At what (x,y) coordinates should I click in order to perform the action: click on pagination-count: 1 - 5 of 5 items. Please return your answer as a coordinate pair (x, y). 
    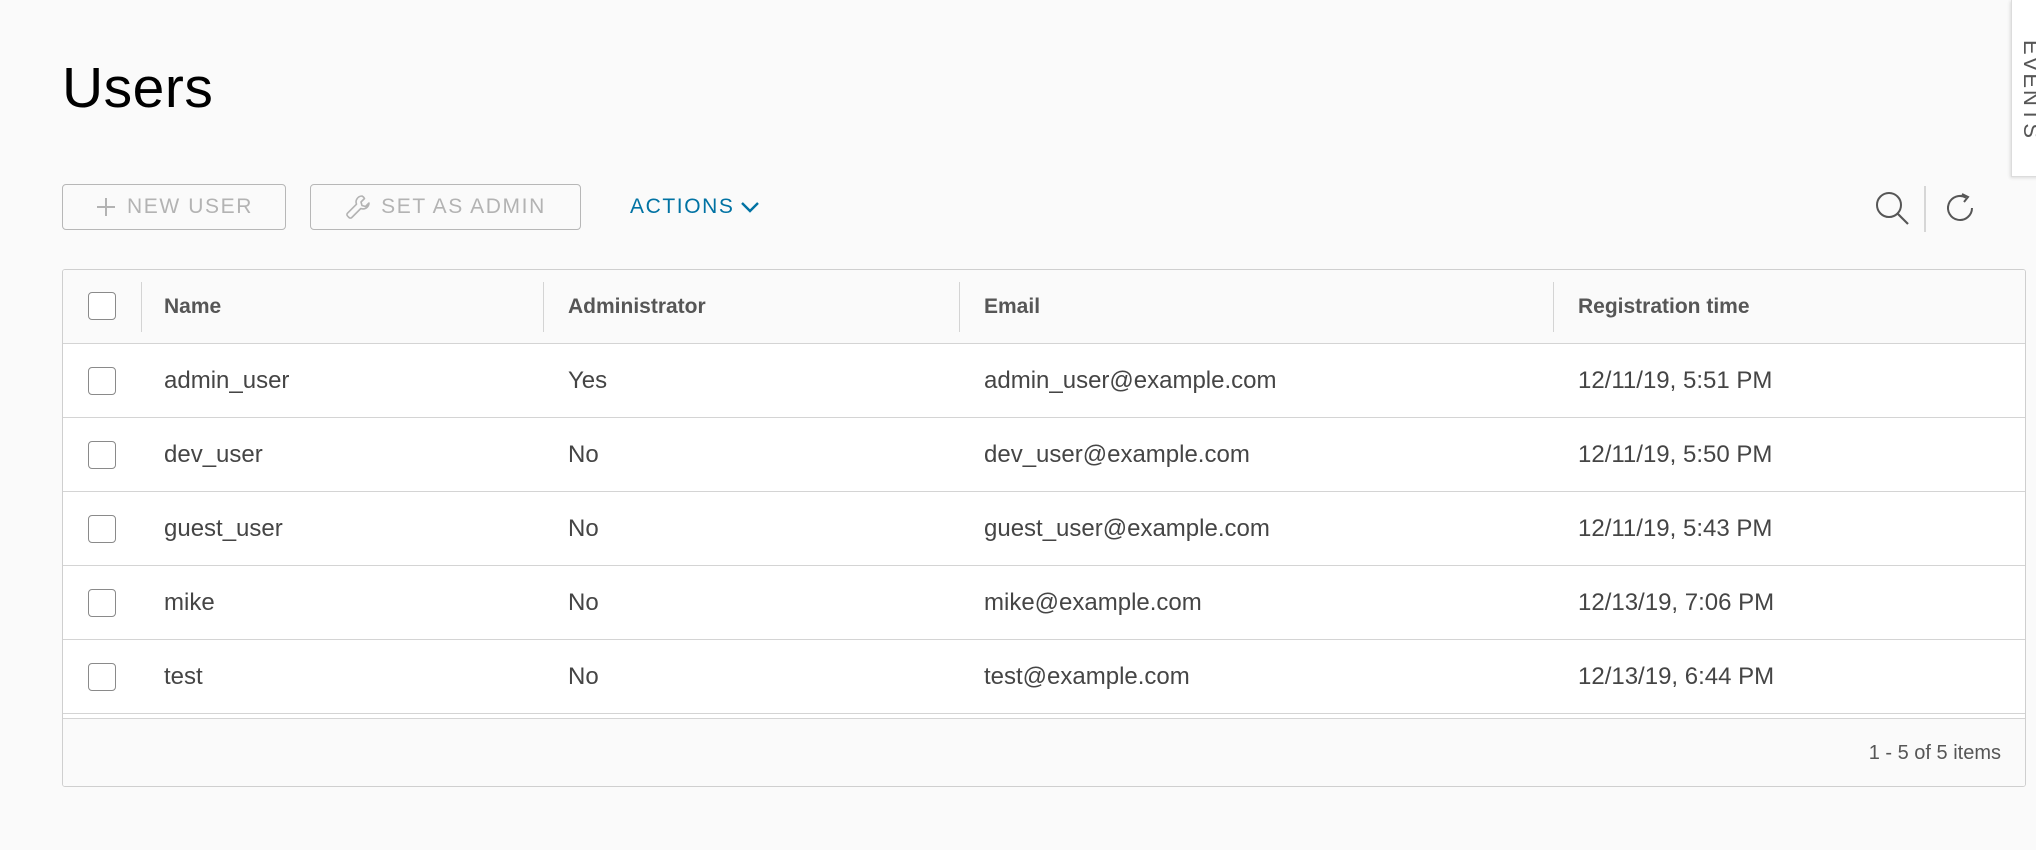
    Looking at the image, I should click on (1934, 752).